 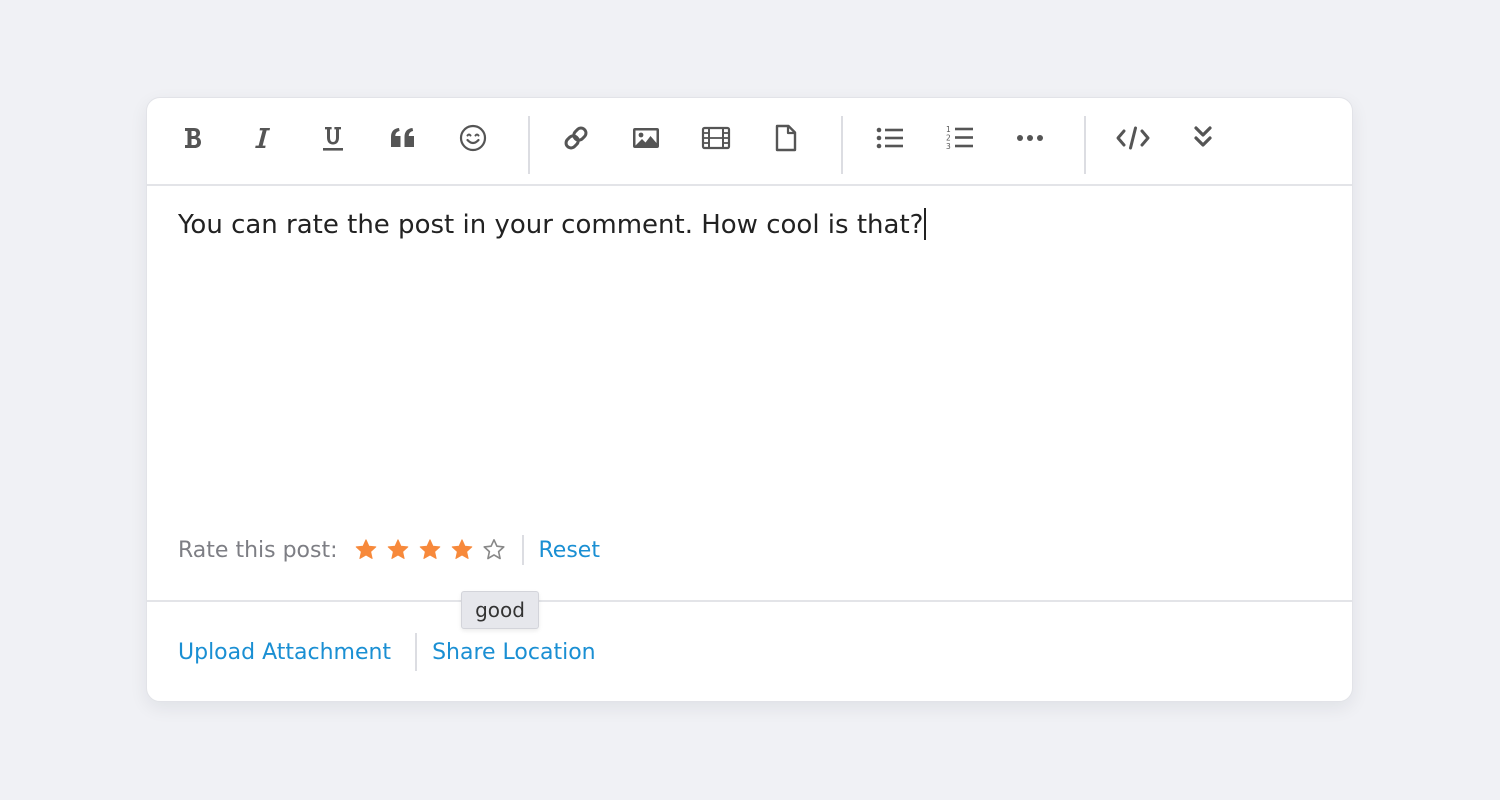 What do you see at coordinates (569, 550) in the screenshot?
I see `reset-rating-link: Reset` at bounding box center [569, 550].